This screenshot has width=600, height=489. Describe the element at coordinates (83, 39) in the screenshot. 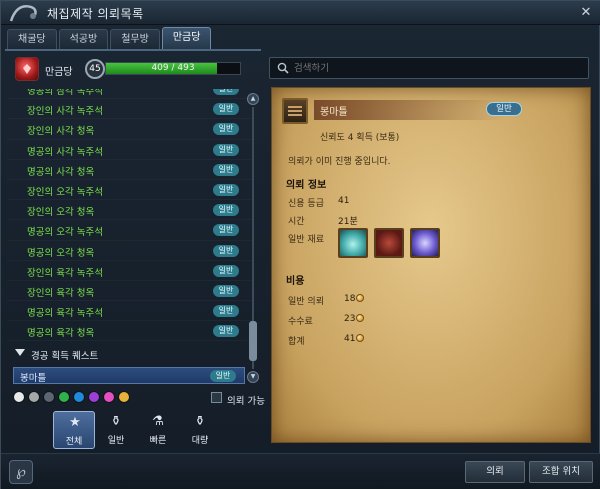

I see `tab-stonework: 석공방` at that location.